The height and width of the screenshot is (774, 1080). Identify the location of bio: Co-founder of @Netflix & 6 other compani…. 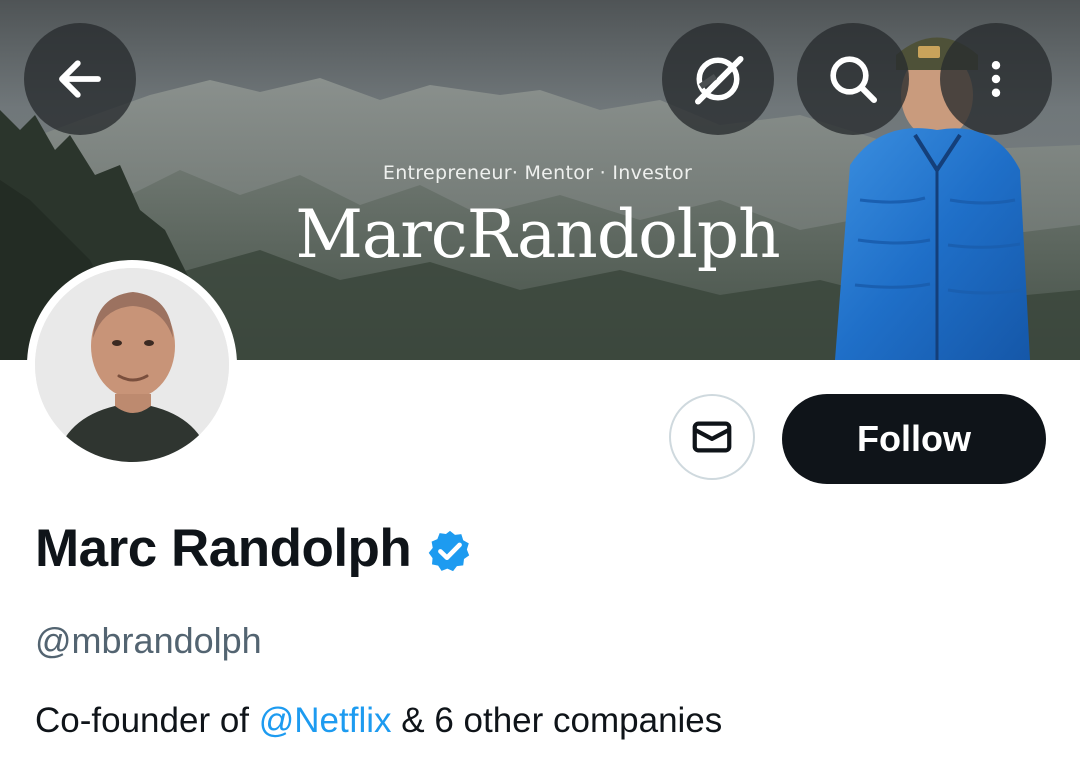
(378, 721).